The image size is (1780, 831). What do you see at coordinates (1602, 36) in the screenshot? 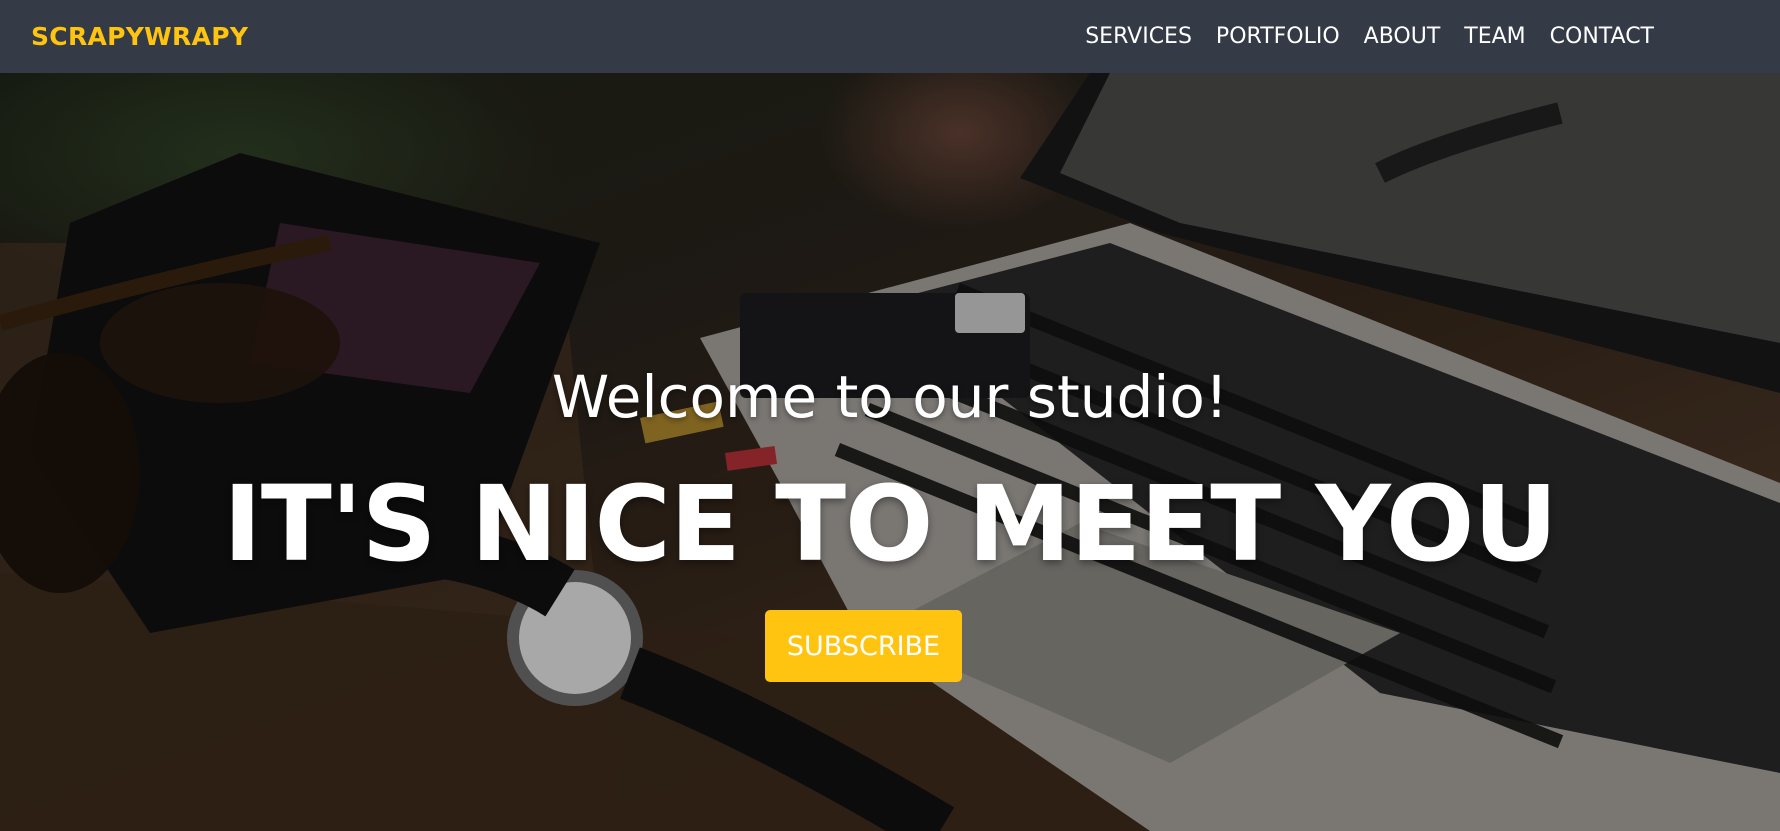
I see `nav-link-contact: CONTACT` at bounding box center [1602, 36].